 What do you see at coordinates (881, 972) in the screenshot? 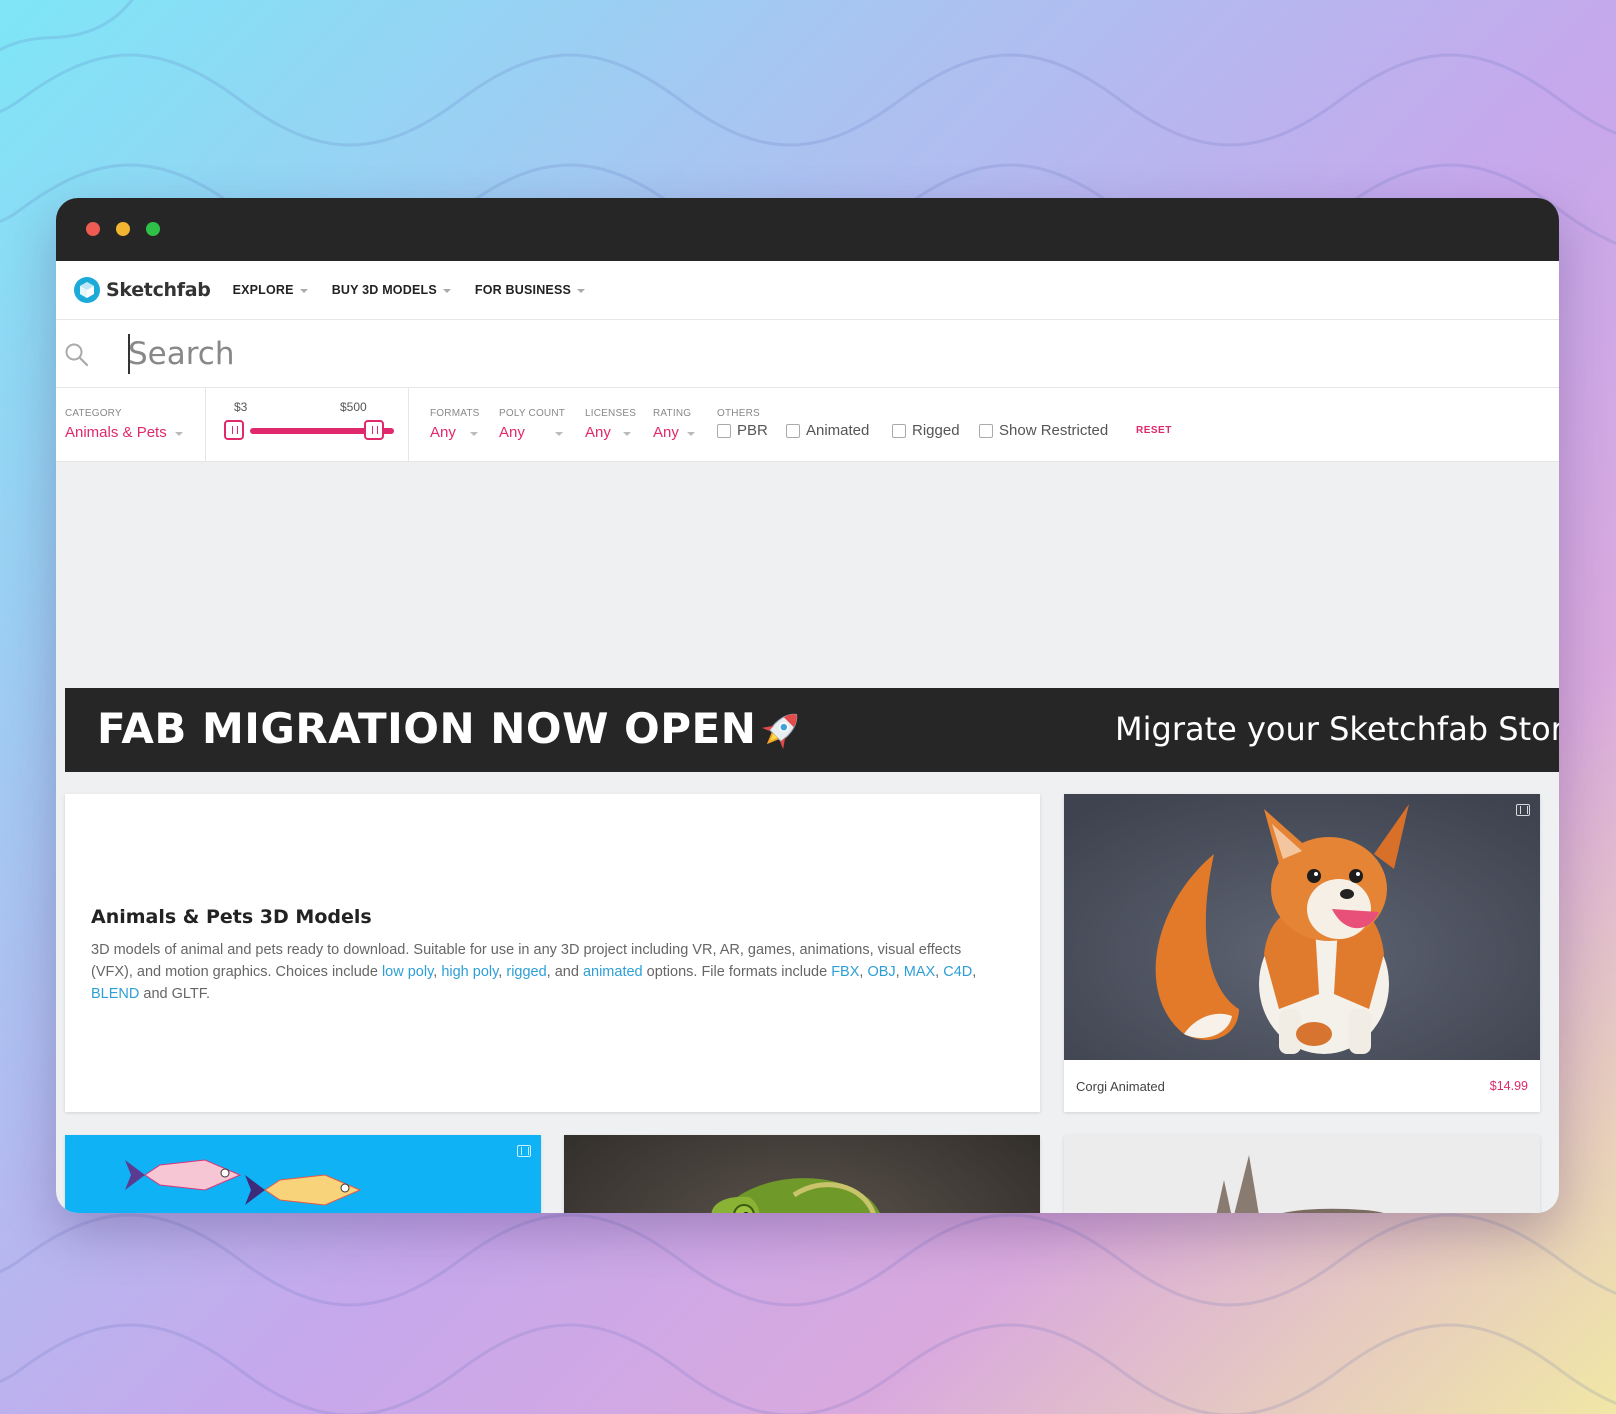
I see `obj-link: OBJ` at bounding box center [881, 972].